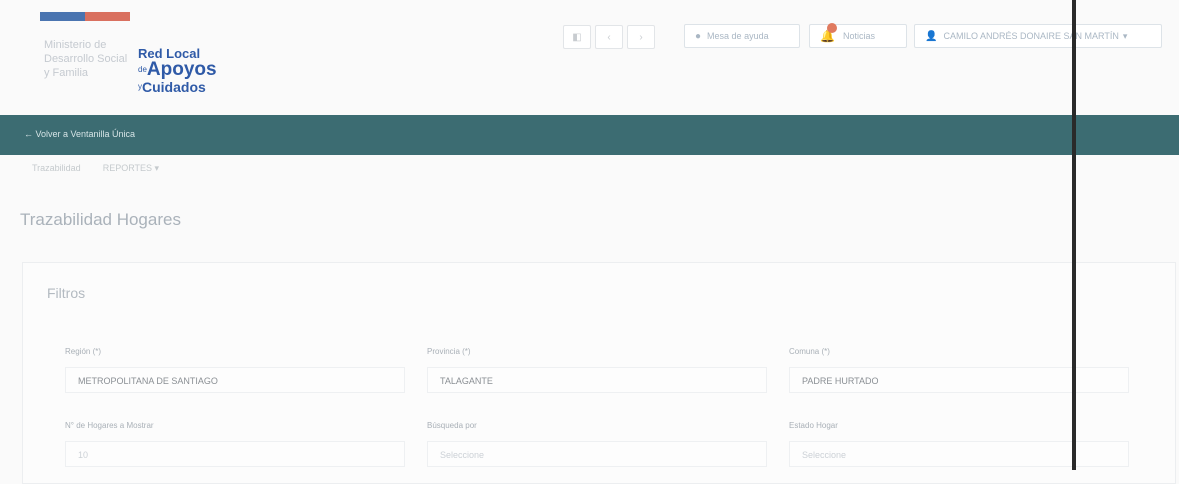 Image resolution: width=1179 pixels, height=484 pixels. What do you see at coordinates (832, 28) in the screenshot?
I see `notification-badge` at bounding box center [832, 28].